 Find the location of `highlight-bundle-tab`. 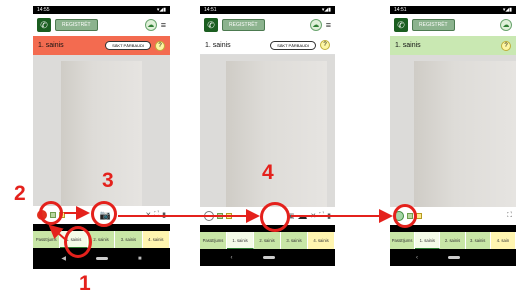

highlight-bundle-tab is located at coordinates (78, 242).